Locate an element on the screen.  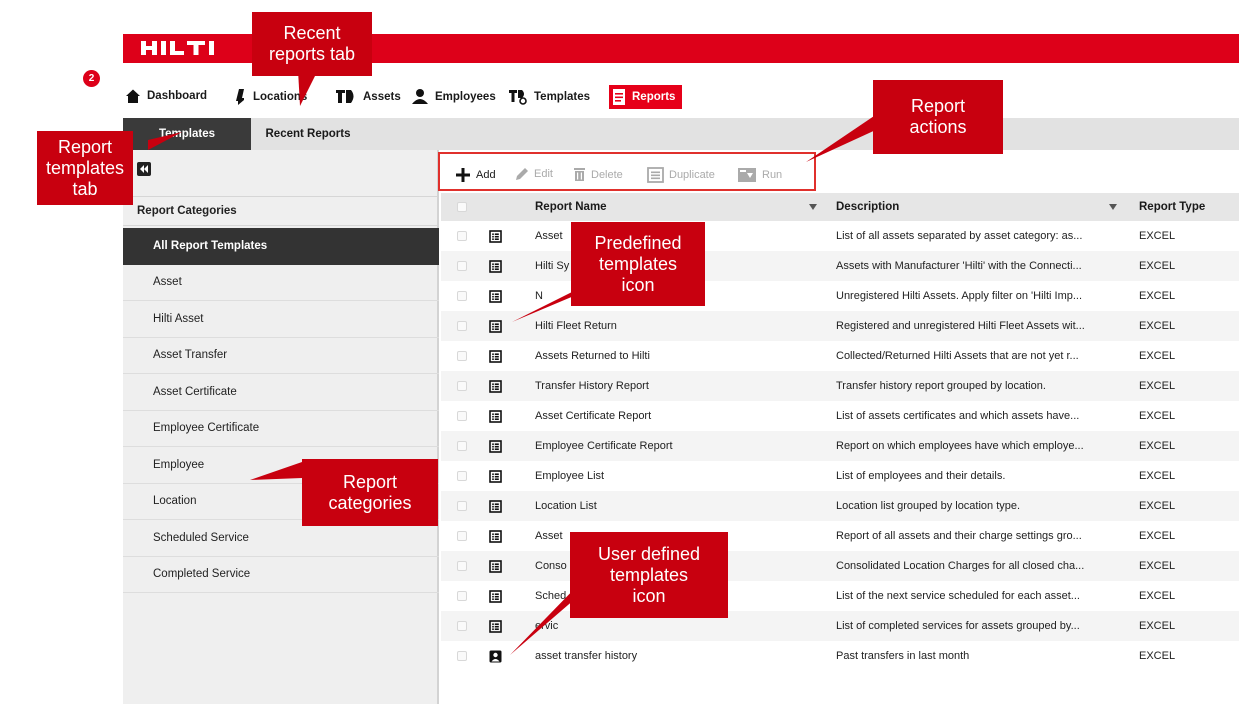
callout-recent-reports-tab: Recent reports tab is located at coordinates (312, 44).